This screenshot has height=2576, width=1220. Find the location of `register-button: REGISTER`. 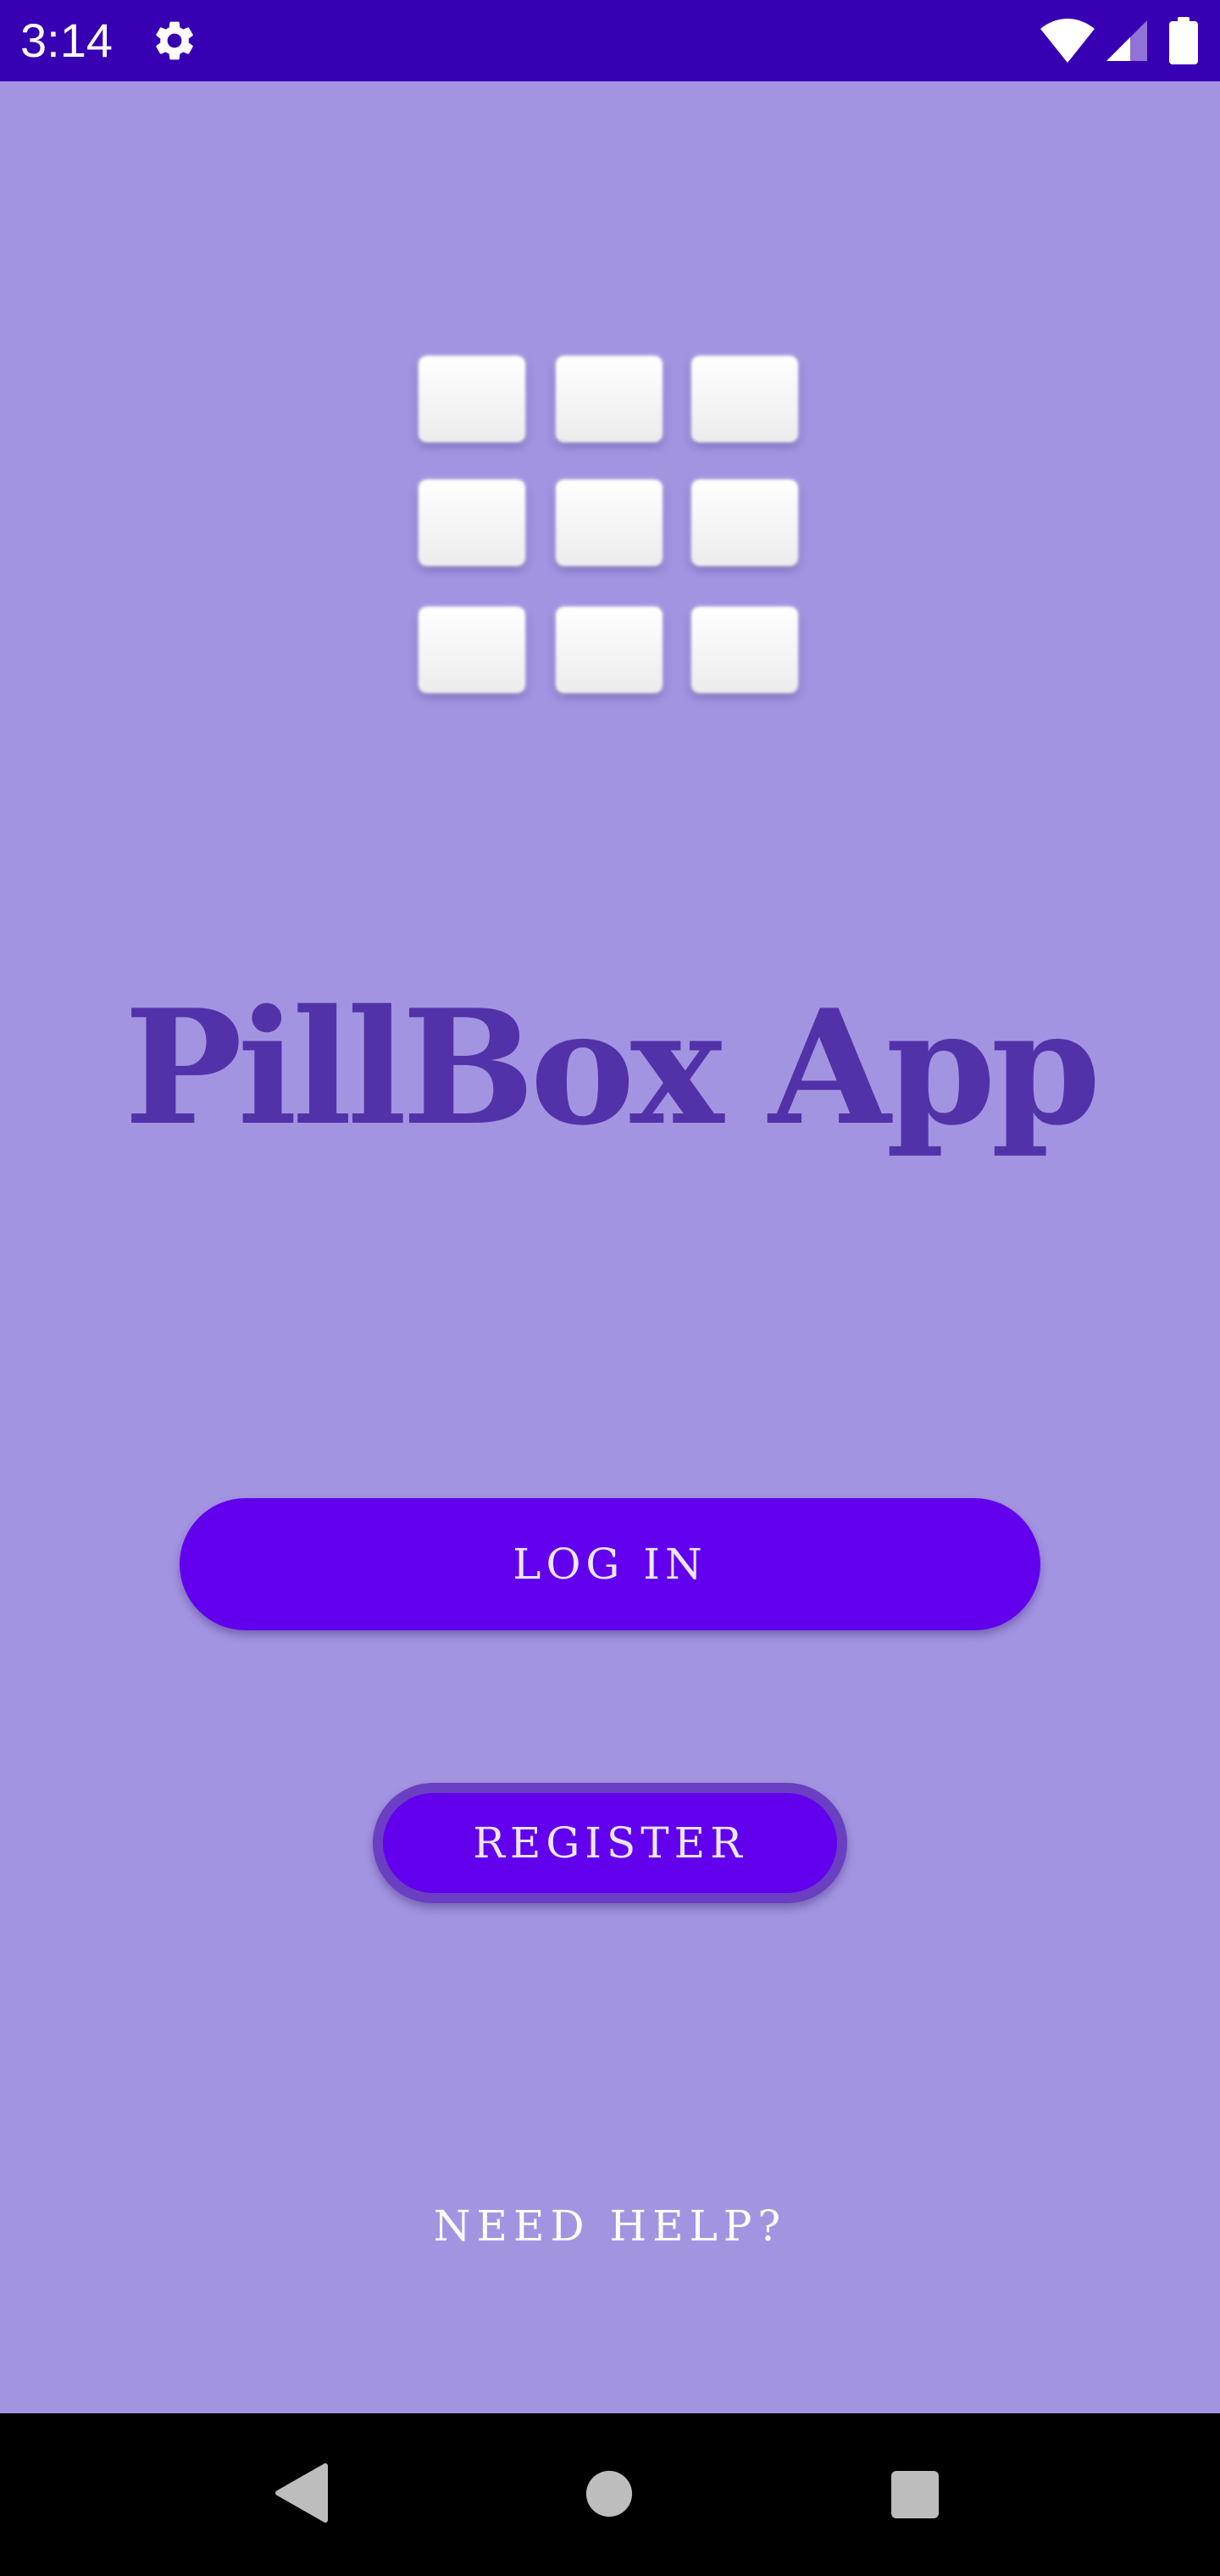

register-button: REGISTER is located at coordinates (610, 1843).